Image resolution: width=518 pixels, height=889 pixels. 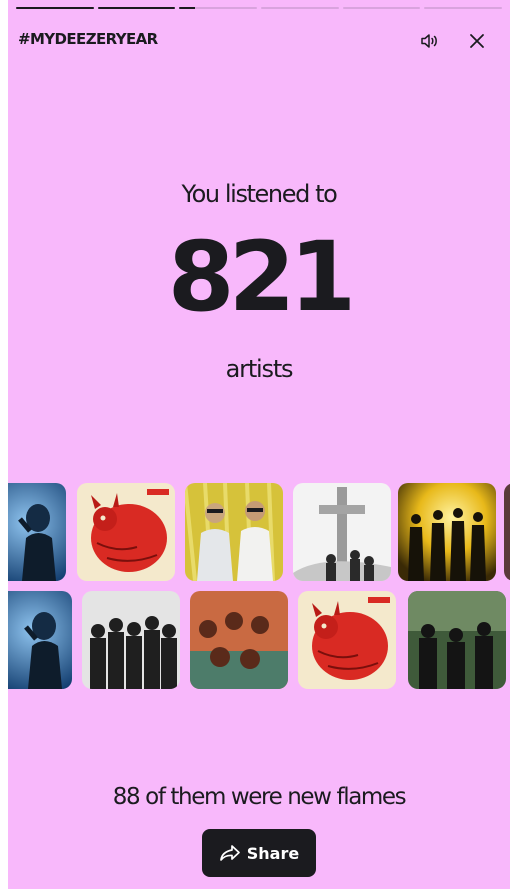 What do you see at coordinates (229, 853) in the screenshot?
I see `share-arrow-icon` at bounding box center [229, 853].